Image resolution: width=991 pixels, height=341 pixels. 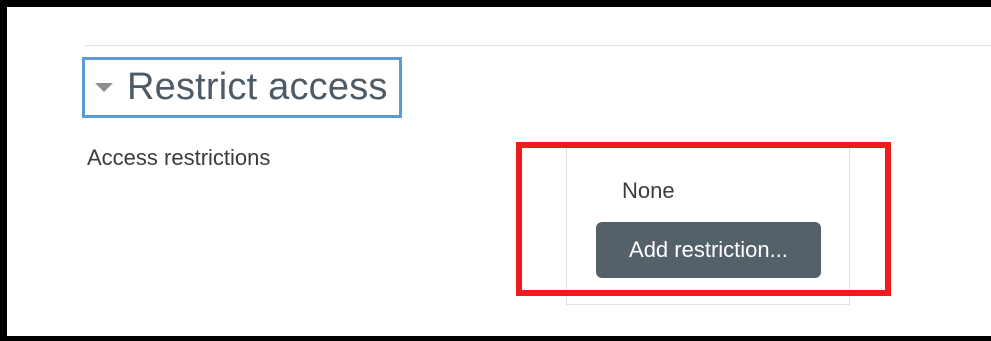 I want to click on section-title: Restrict access, so click(x=257, y=87).